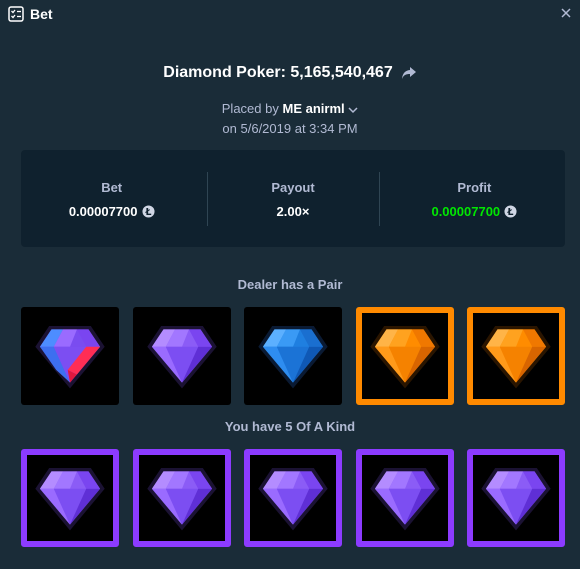 The image size is (580, 569). Describe the element at coordinates (290, 15) in the screenshot. I see `title-bar: Bet` at that location.